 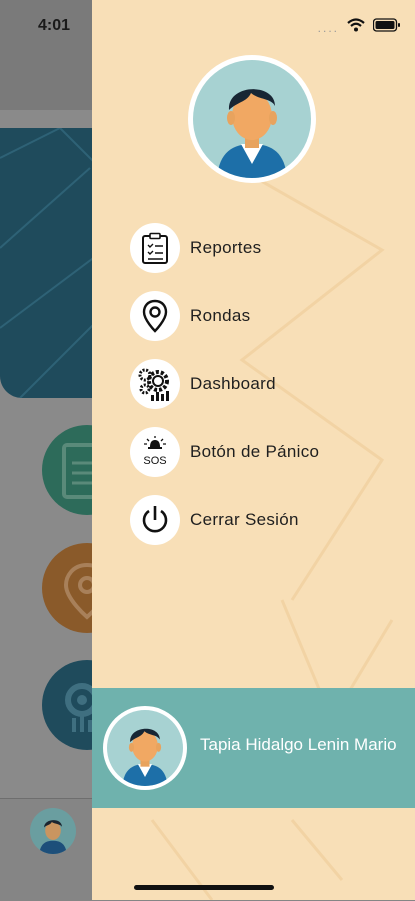 I want to click on battery-icon, so click(x=386, y=27).